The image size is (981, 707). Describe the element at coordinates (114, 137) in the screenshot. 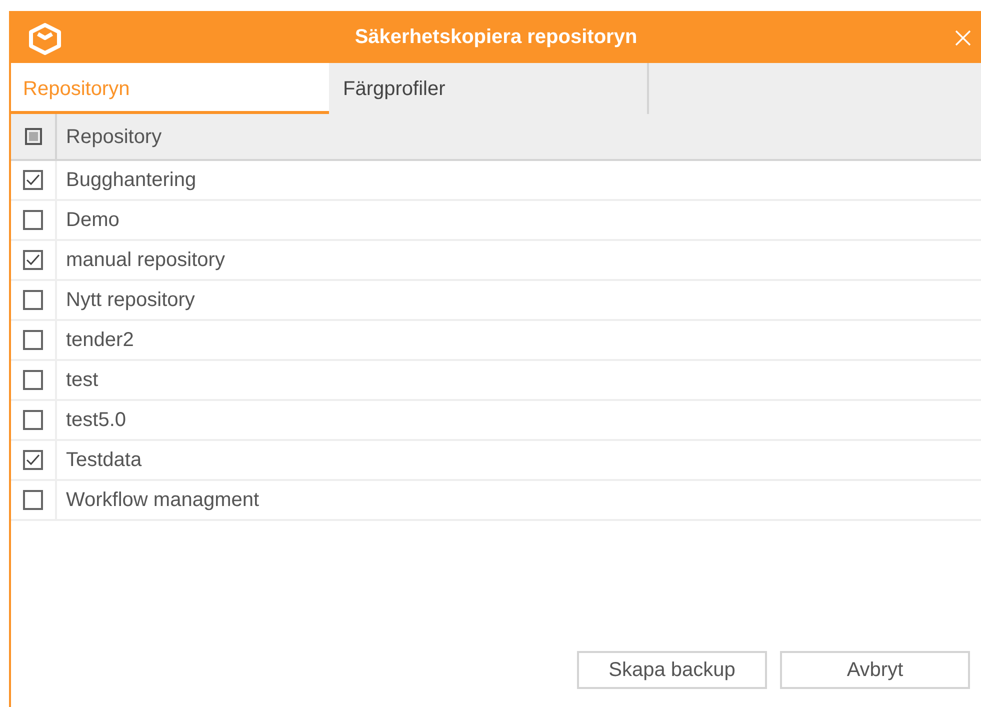

I see `column-header-label: Repository` at that location.